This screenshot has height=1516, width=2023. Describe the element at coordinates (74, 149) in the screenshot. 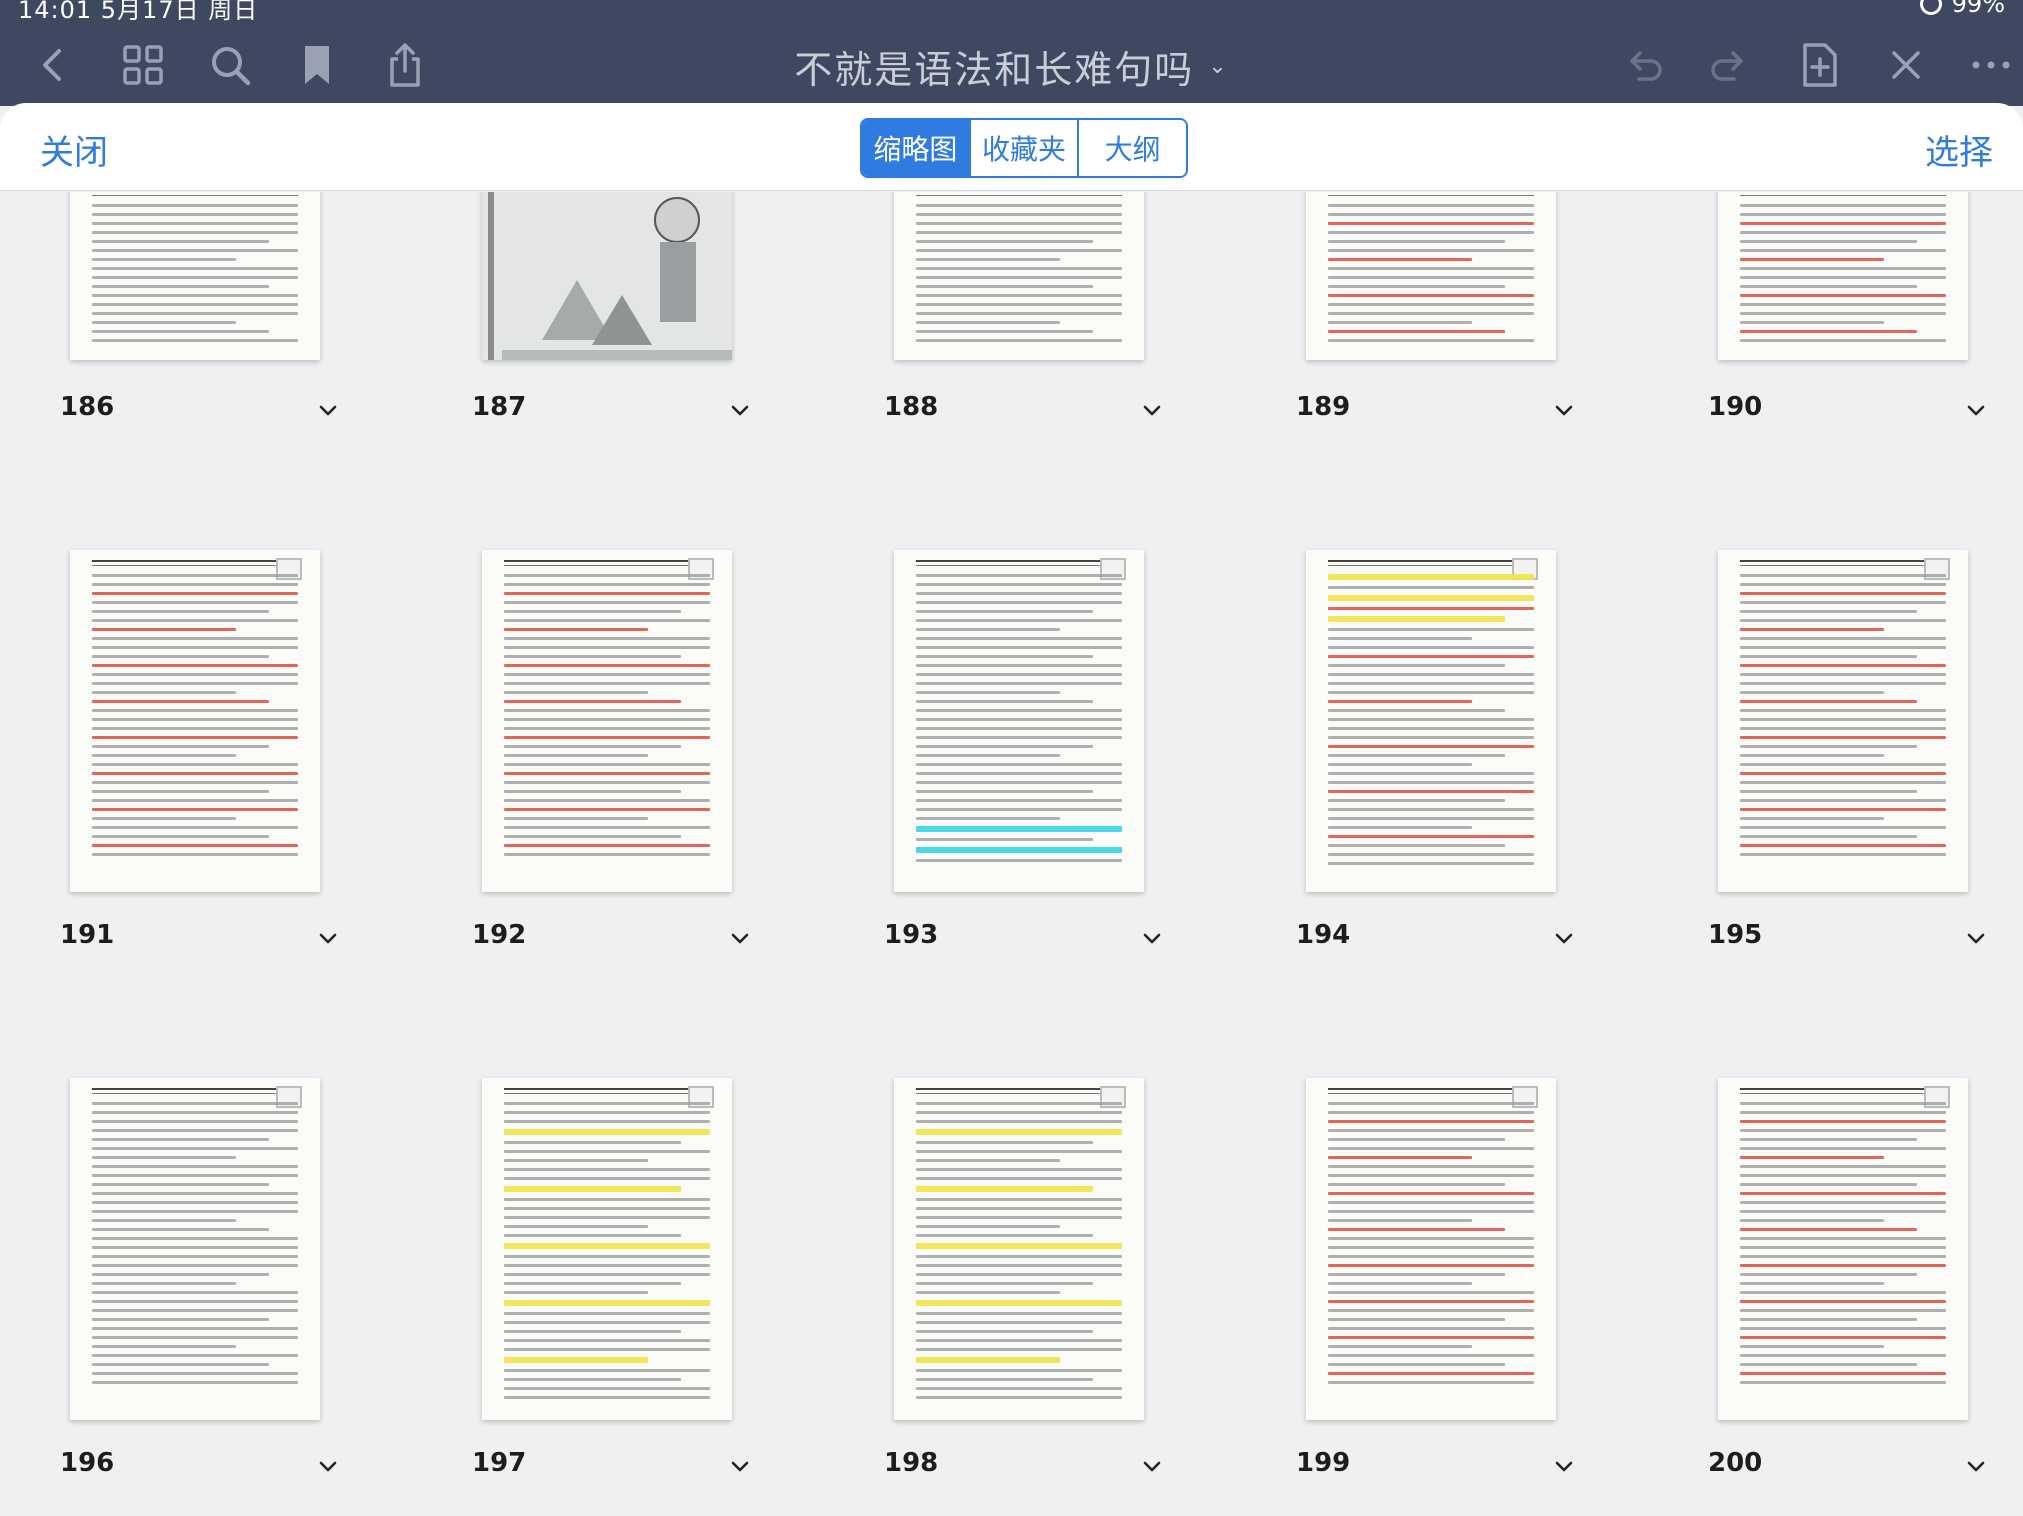

I see `close-button: 关闭` at that location.